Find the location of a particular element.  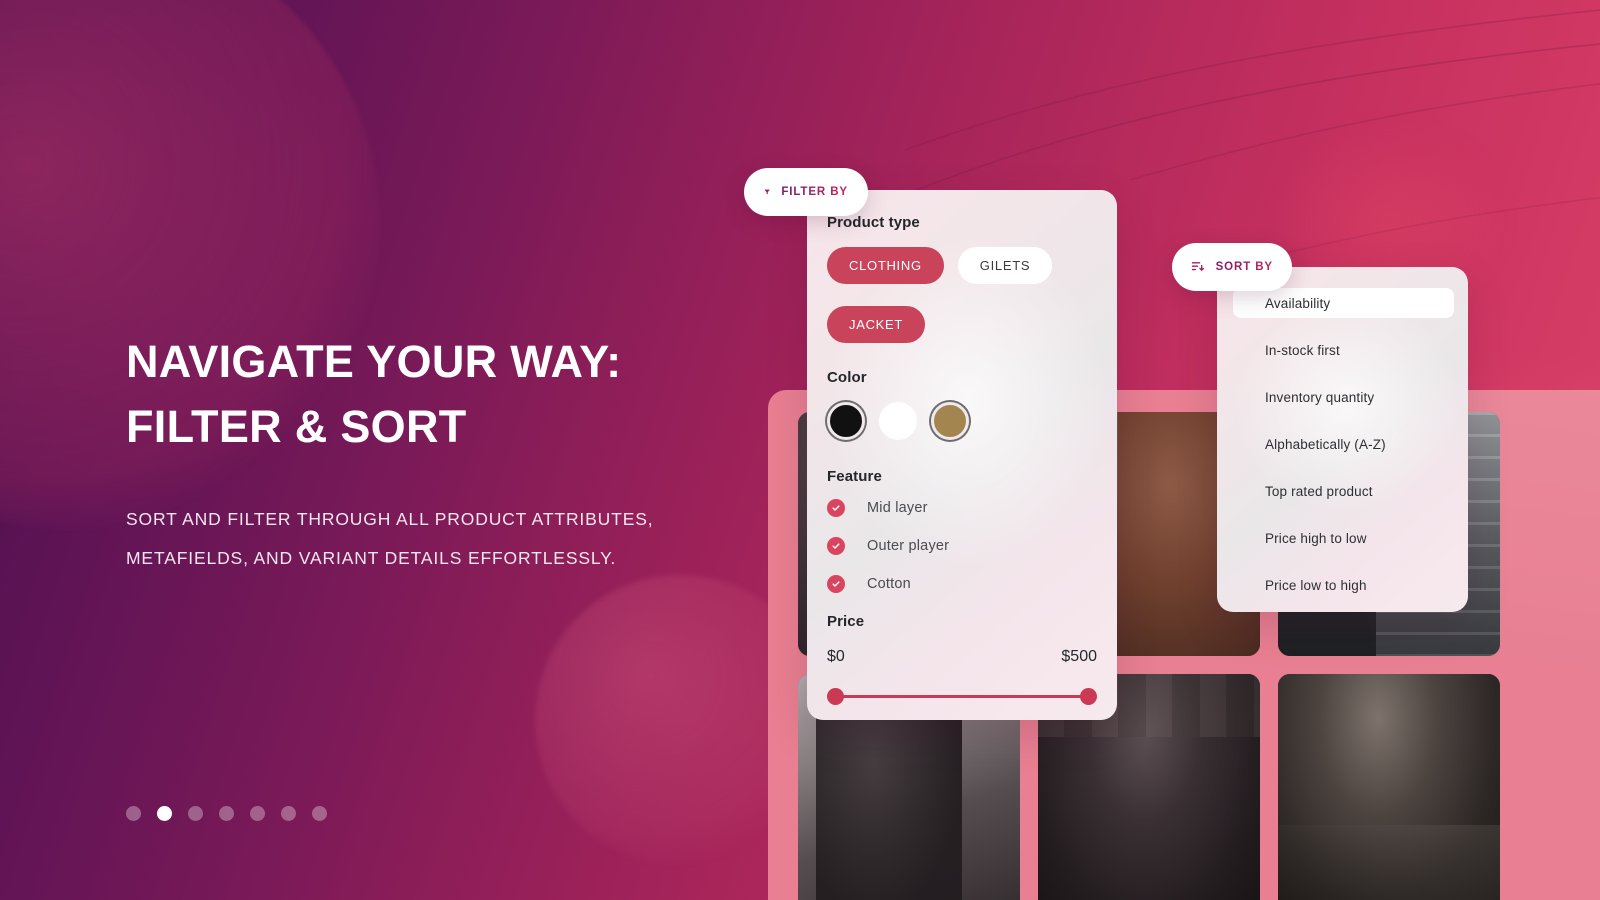

sort-option-availability: Availability is located at coordinates (1343, 303).